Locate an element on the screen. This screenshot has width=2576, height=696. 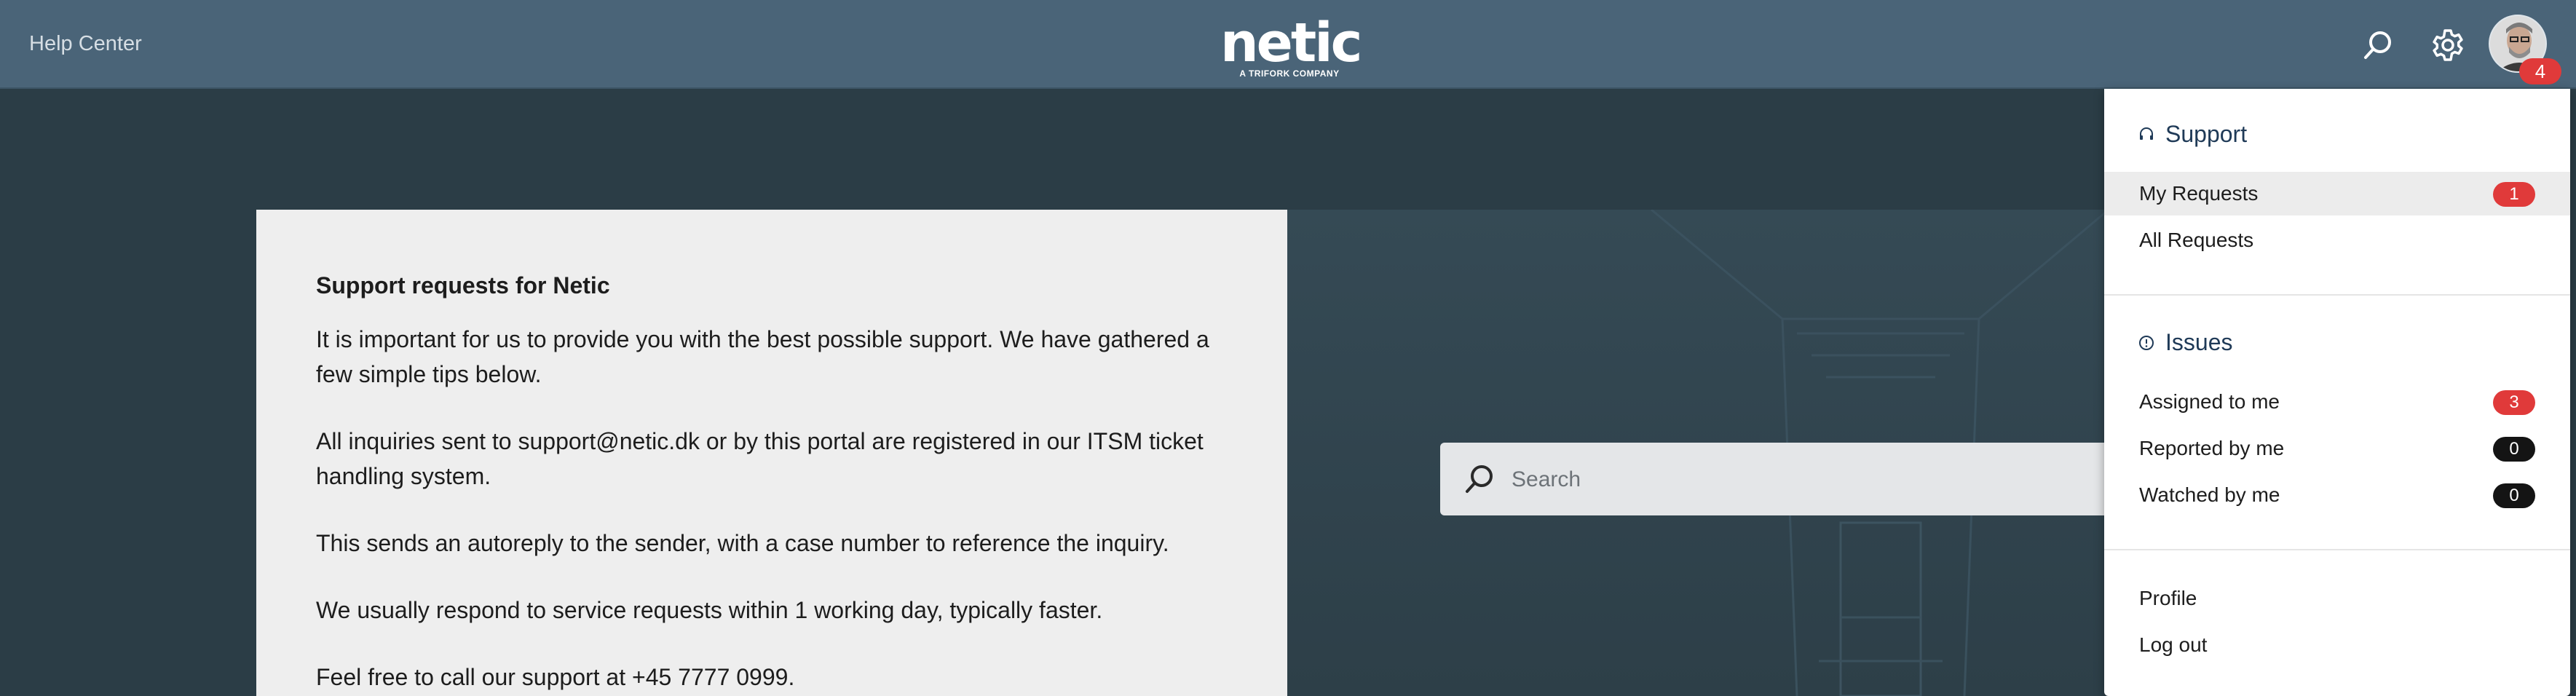
menu-item-profile: Profile is located at coordinates (2337, 599).